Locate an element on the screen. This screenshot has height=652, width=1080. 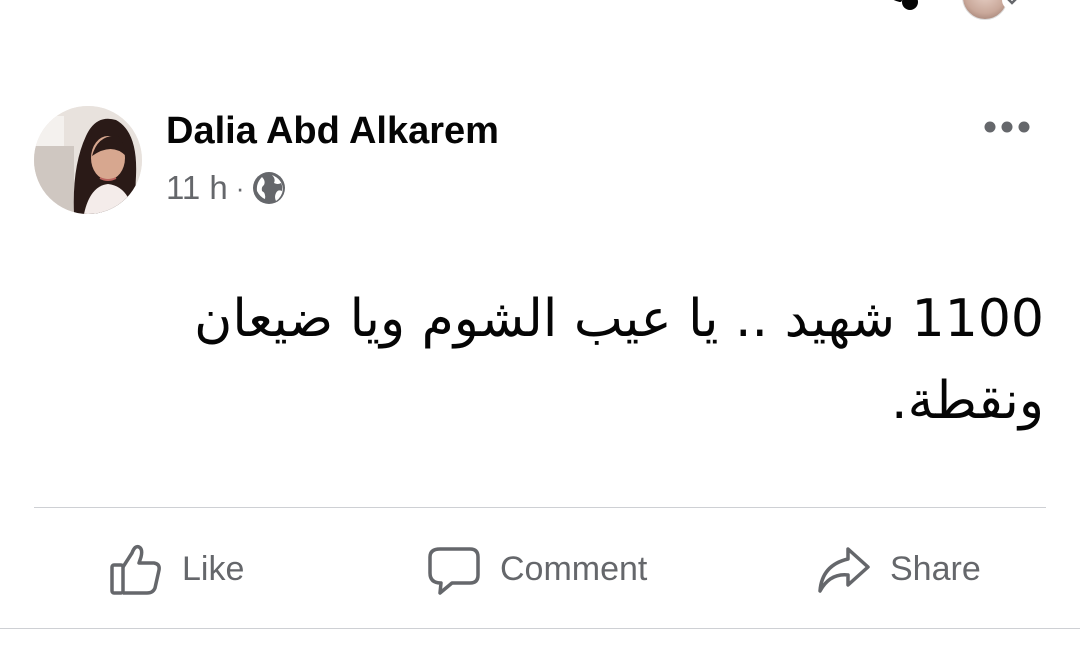
more-options-icon is located at coordinates (1007, 127).